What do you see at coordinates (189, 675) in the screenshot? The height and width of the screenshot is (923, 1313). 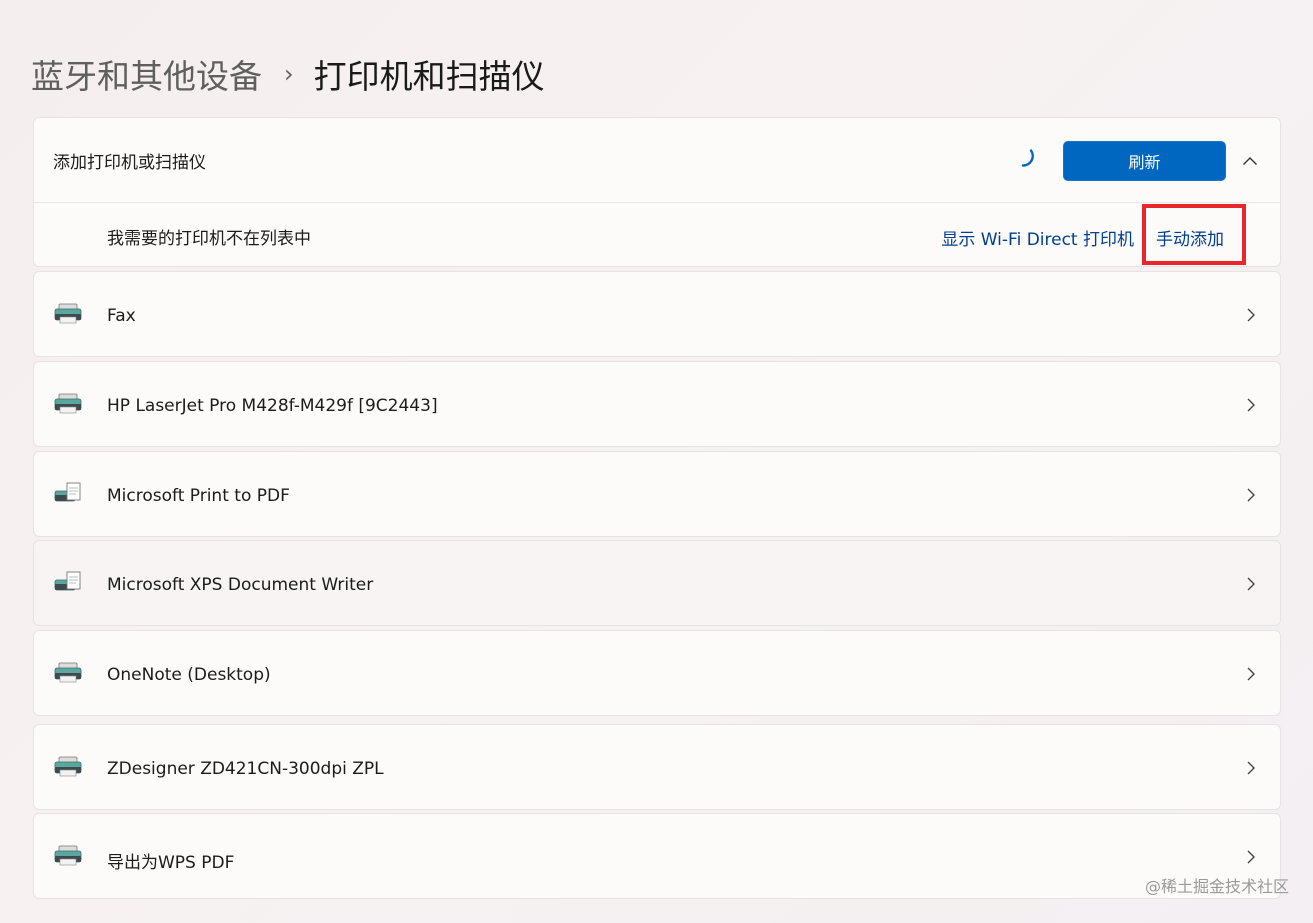 I see `printer-label: OneNote (Desktop)` at bounding box center [189, 675].